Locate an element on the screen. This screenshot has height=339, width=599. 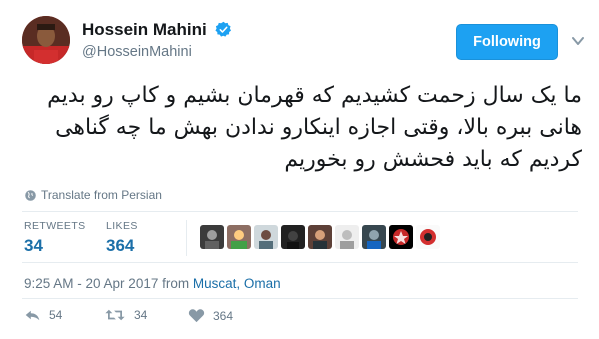
user-handle: @HosseinMahini is located at coordinates (137, 52).